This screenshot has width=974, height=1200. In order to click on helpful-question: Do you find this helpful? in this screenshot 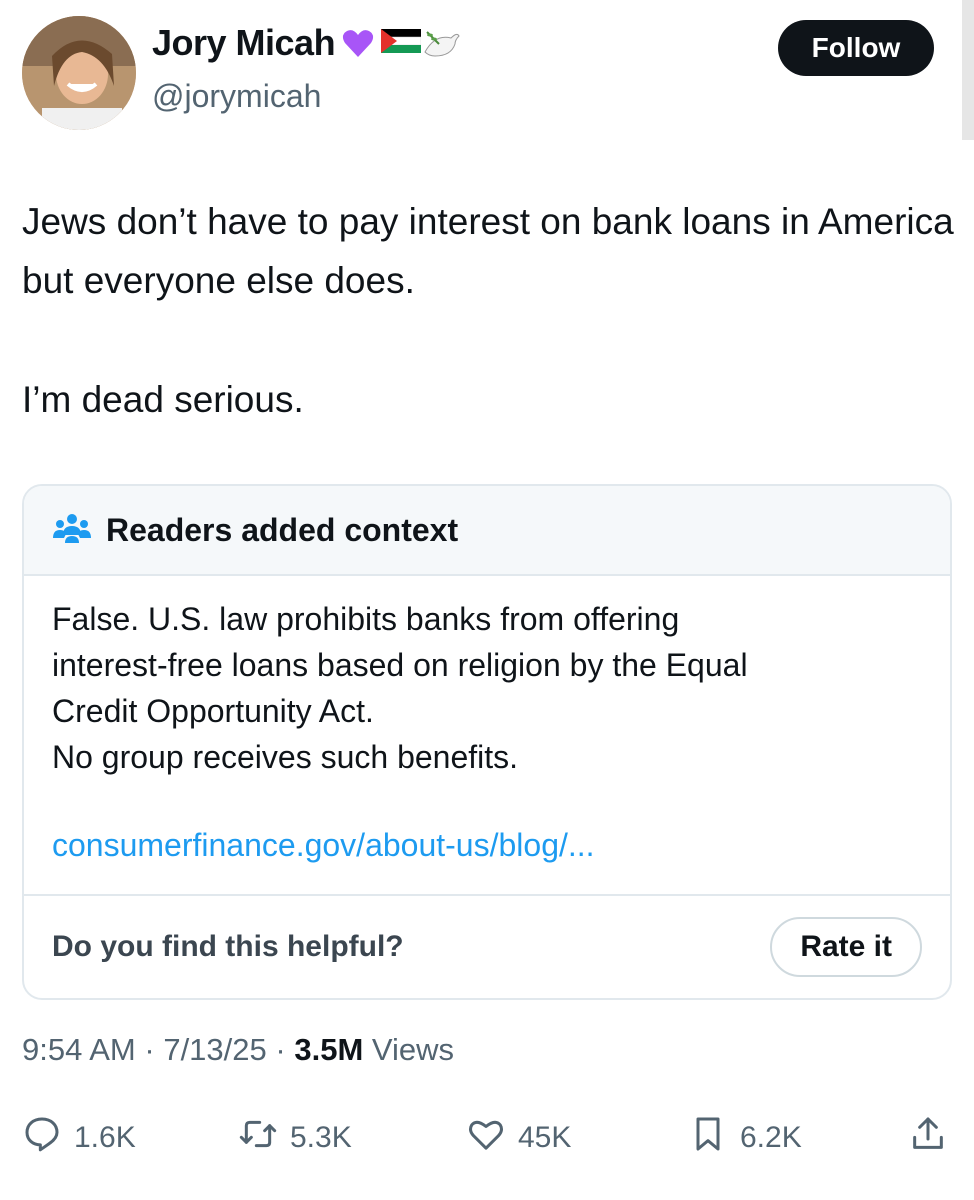, I will do `click(228, 946)`.